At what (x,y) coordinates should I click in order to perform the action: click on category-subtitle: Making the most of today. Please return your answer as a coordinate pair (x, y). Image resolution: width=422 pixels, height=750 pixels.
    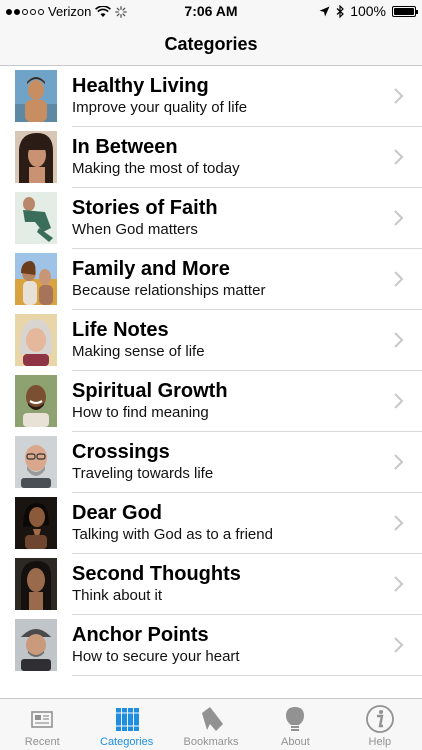
    Looking at the image, I should click on (156, 168).